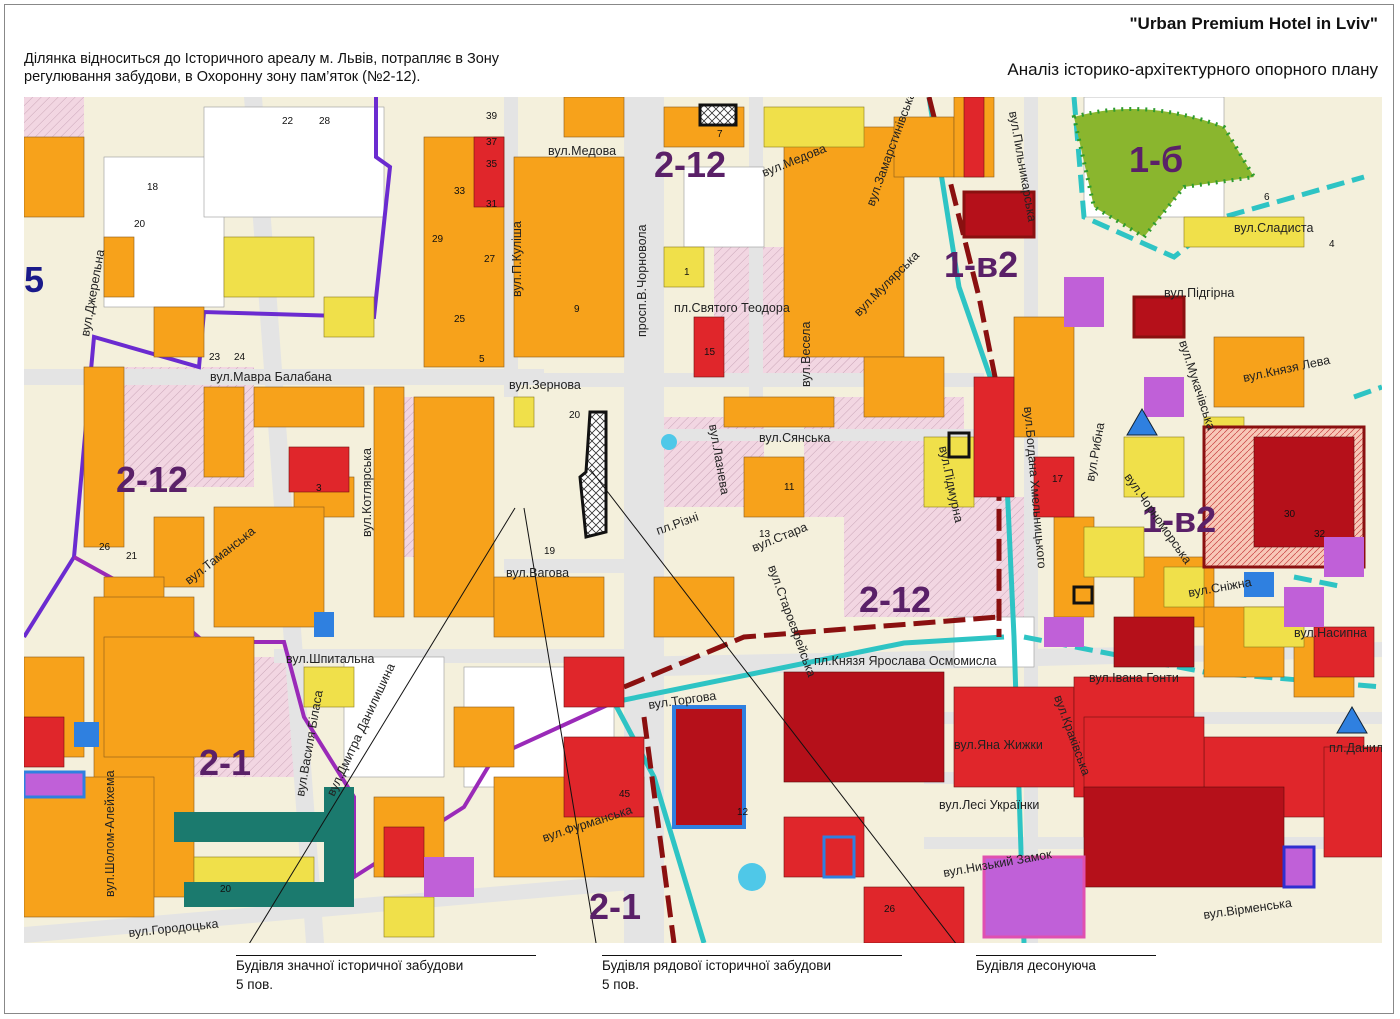 The width and height of the screenshot is (1400, 1019). Describe the element at coordinates (1355, 748) in the screenshot. I see `street-label: пл.Данила` at that location.